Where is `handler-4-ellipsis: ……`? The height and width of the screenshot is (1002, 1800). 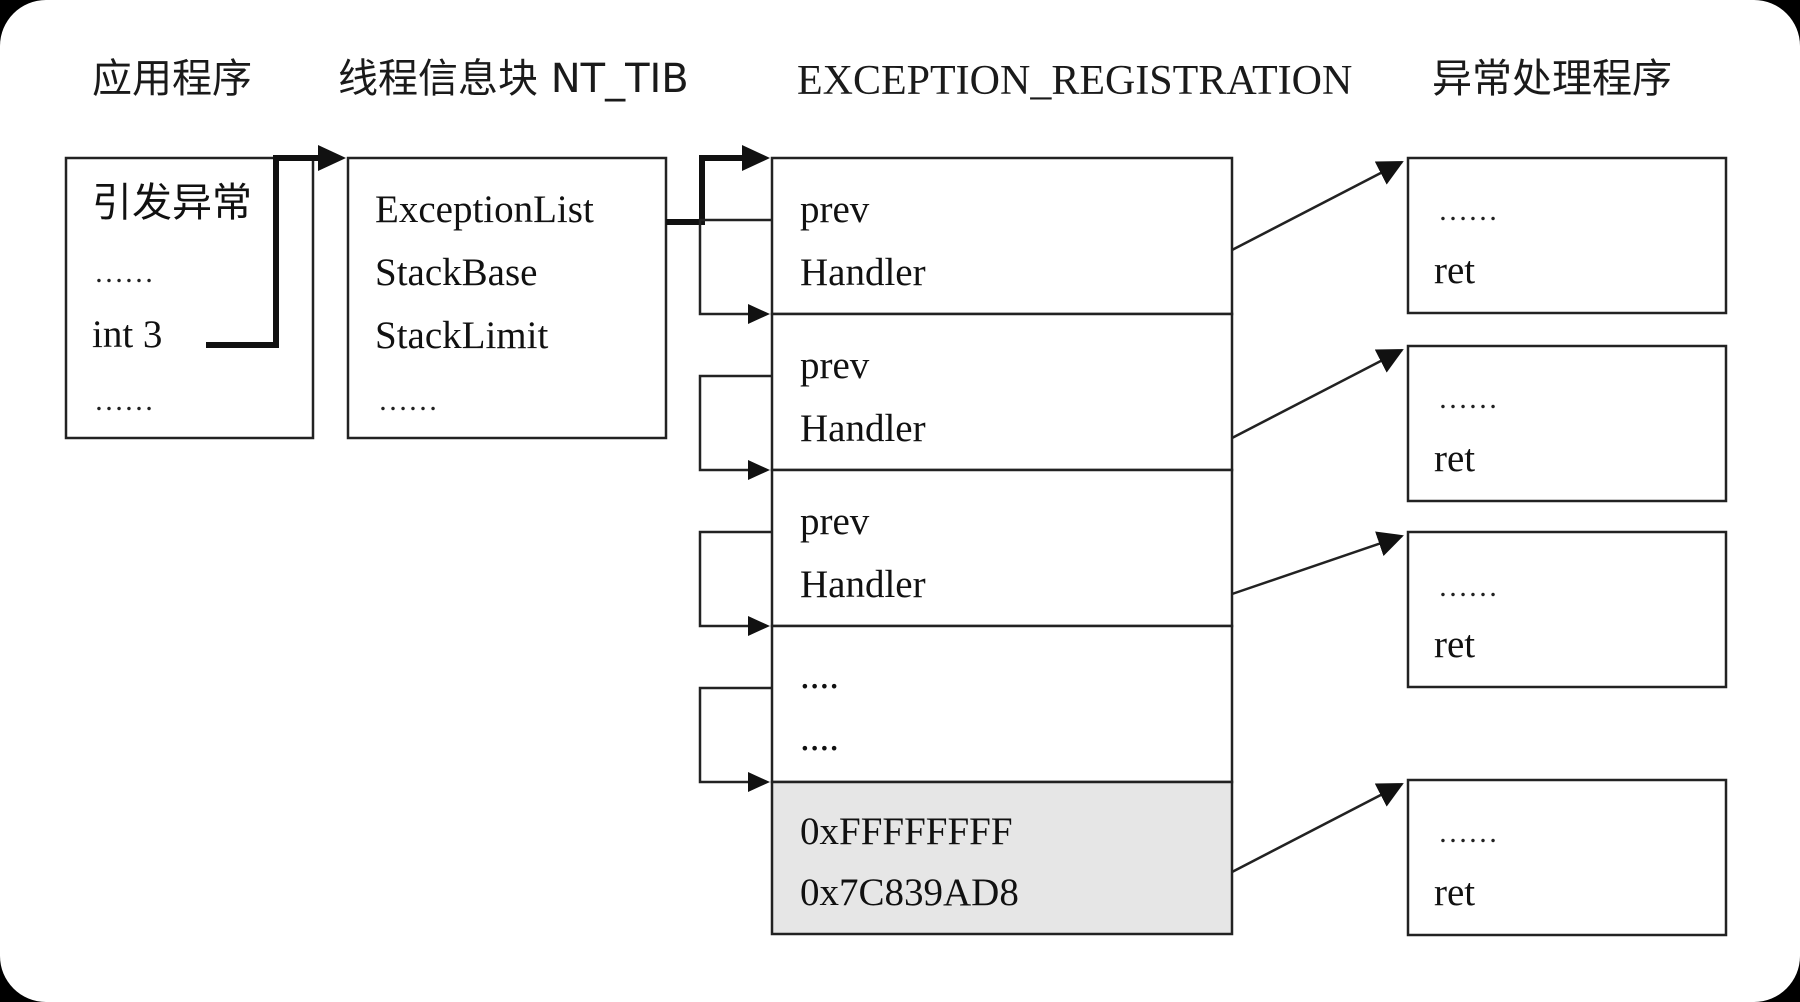
handler-4-ellipsis: …… is located at coordinates (1468, 832).